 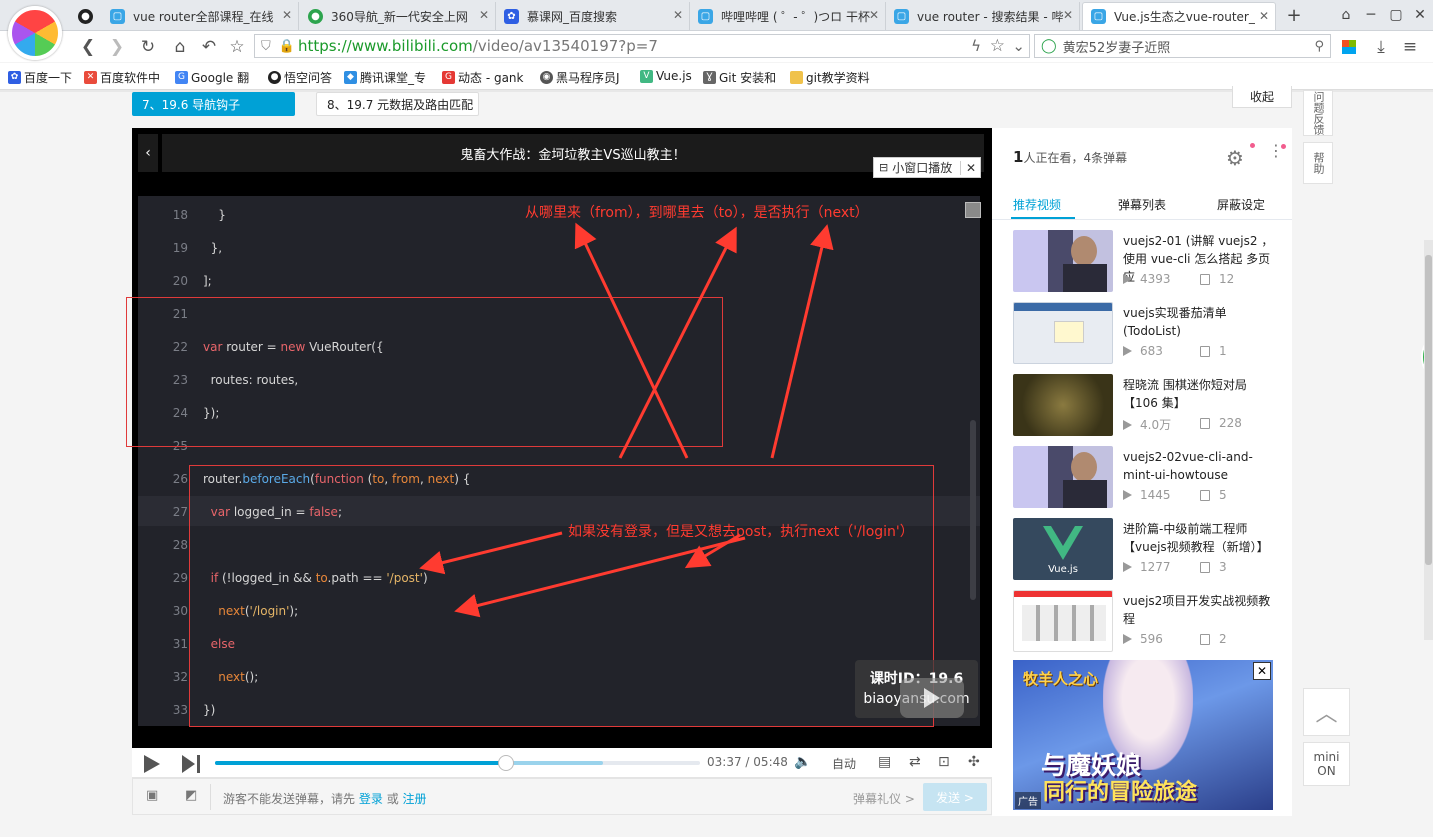 I want to click on collapse-button: 收起, so click(x=1262, y=97).